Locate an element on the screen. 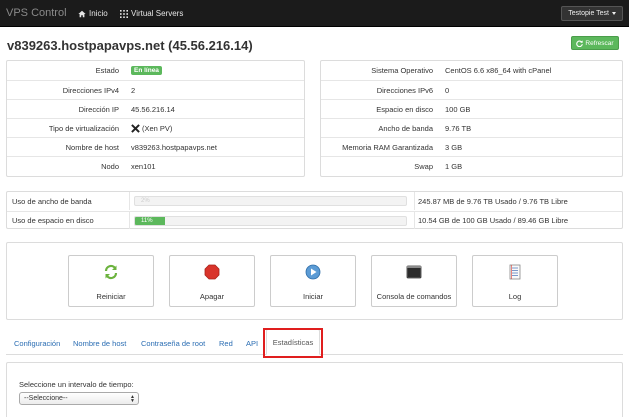 Image resolution: width=629 pixels, height=417 pixels. virtualization-value: (Xen PV) is located at coordinates (157, 128).